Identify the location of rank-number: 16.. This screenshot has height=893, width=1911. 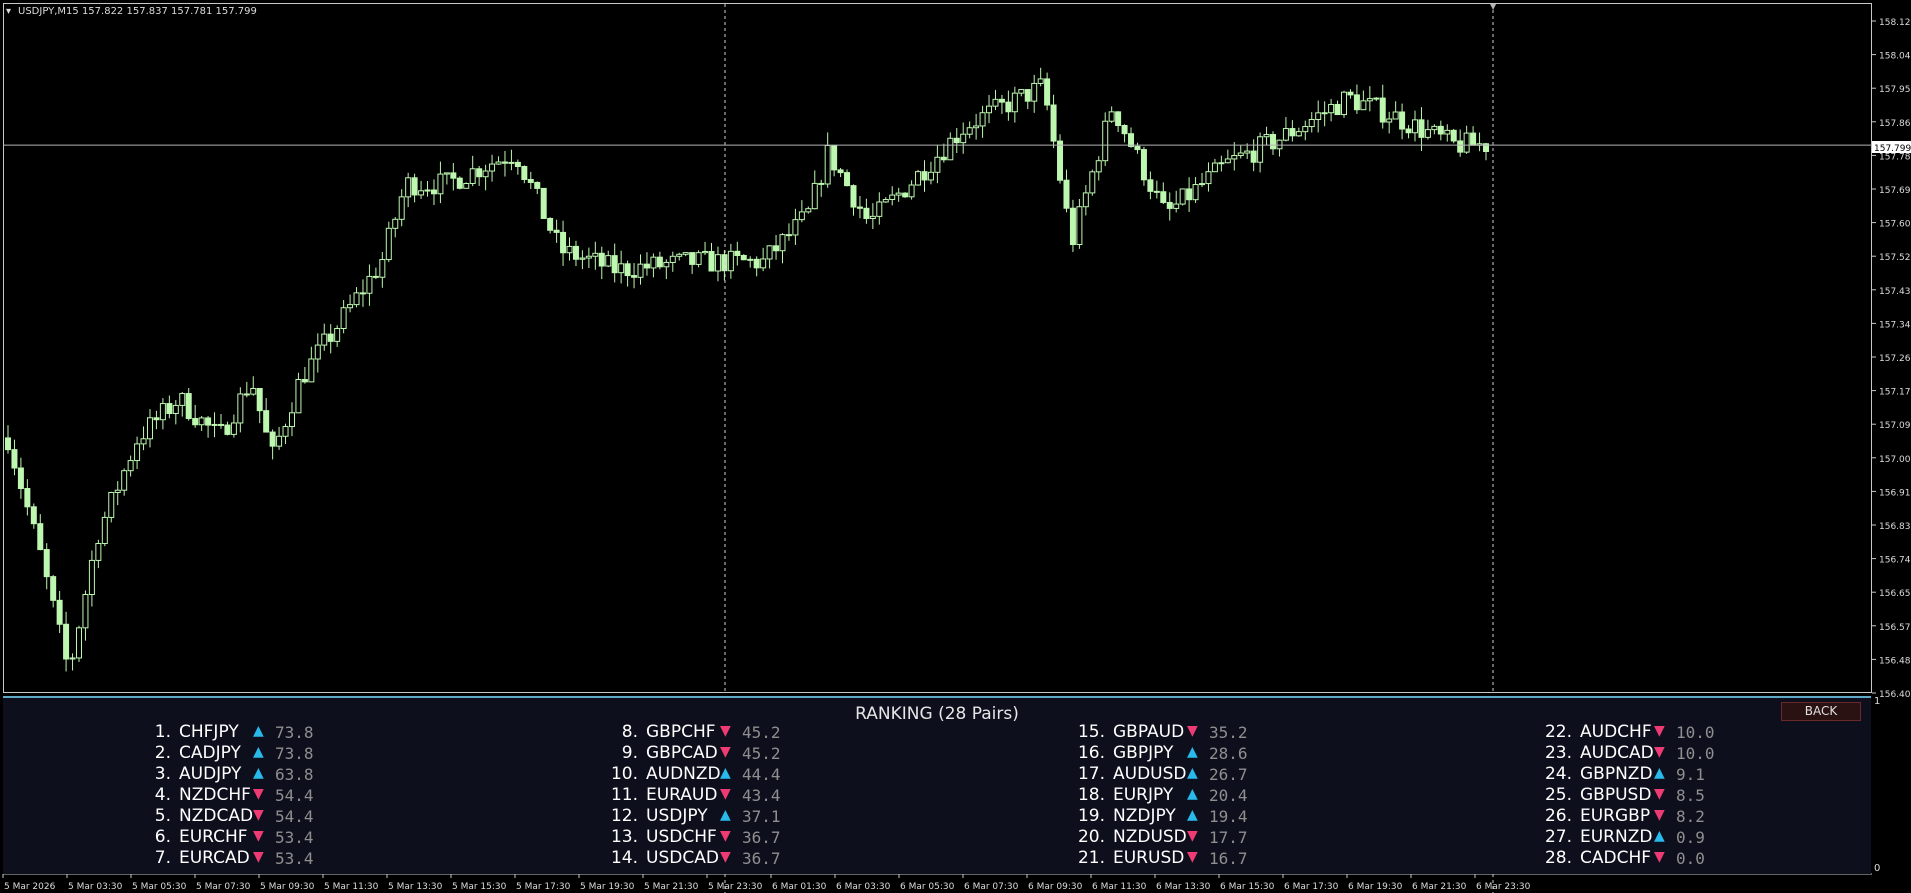
(1091, 753).